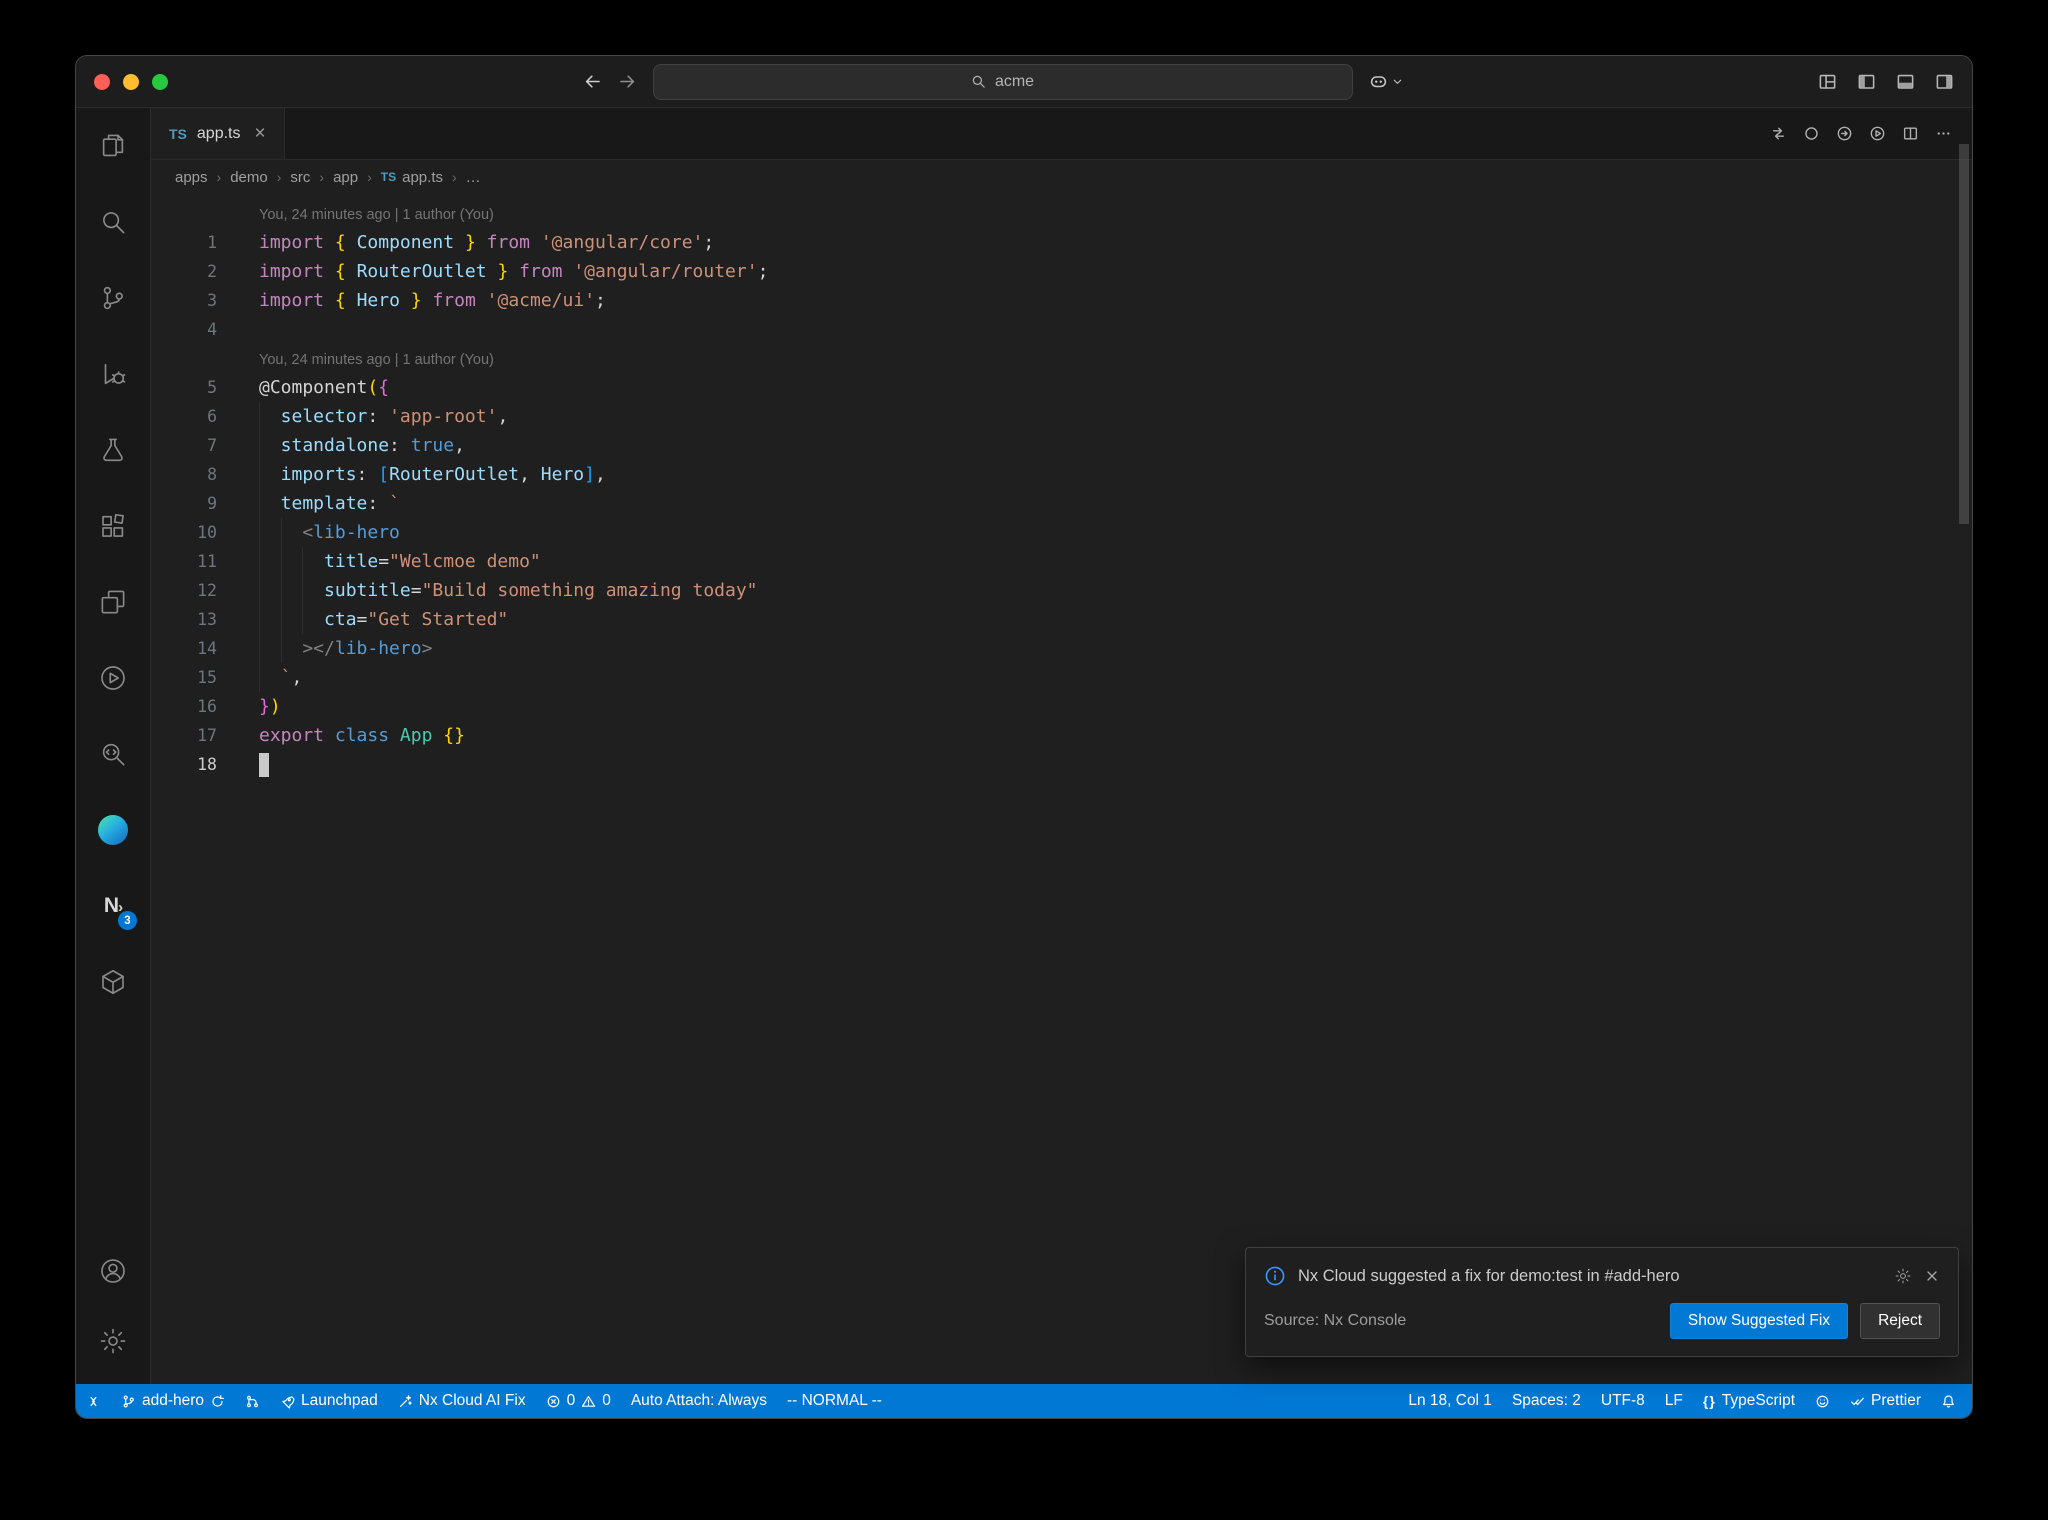  Describe the element at coordinates (1910, 133) in the screenshot. I see `split-editor-icon` at that location.